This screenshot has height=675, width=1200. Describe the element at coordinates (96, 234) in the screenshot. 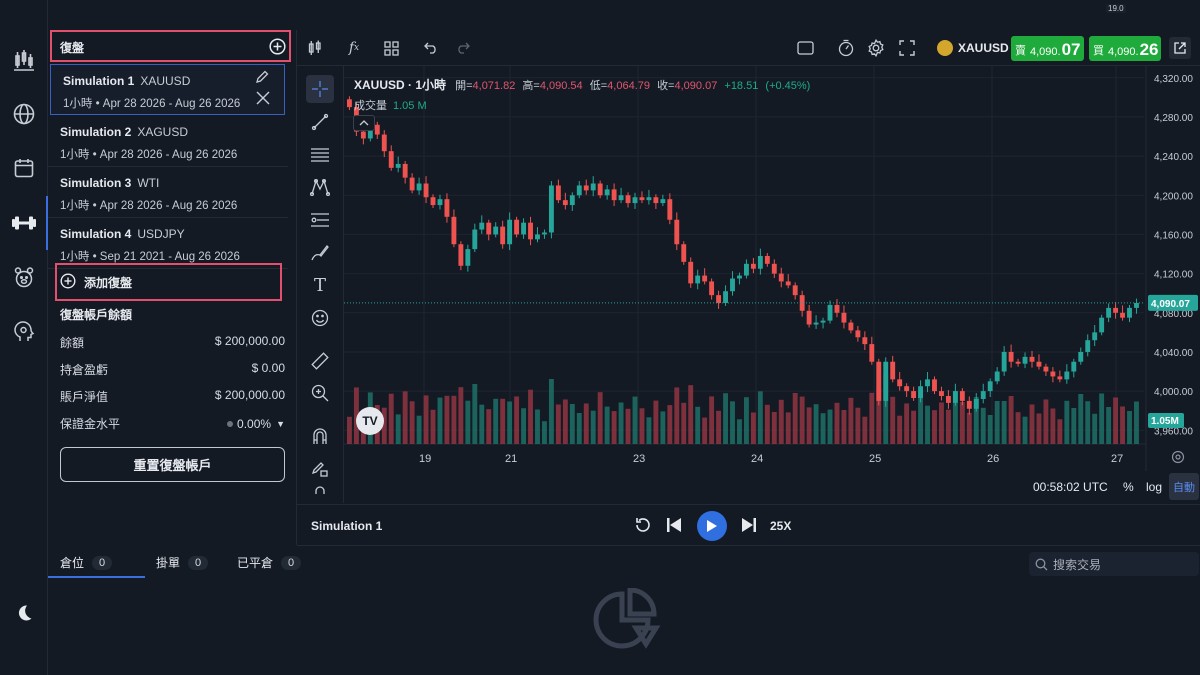

I see `simulation-name: Simulation 4` at that location.